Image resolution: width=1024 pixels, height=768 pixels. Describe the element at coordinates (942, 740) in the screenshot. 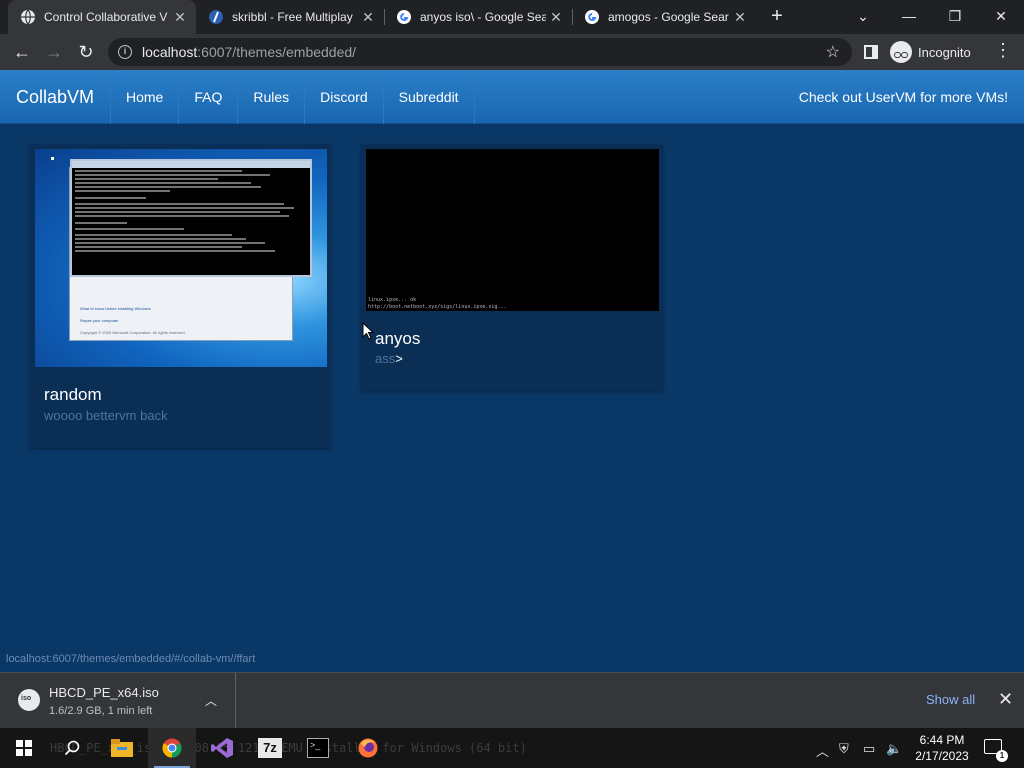

I see `clock-time: 6:44 PM` at that location.